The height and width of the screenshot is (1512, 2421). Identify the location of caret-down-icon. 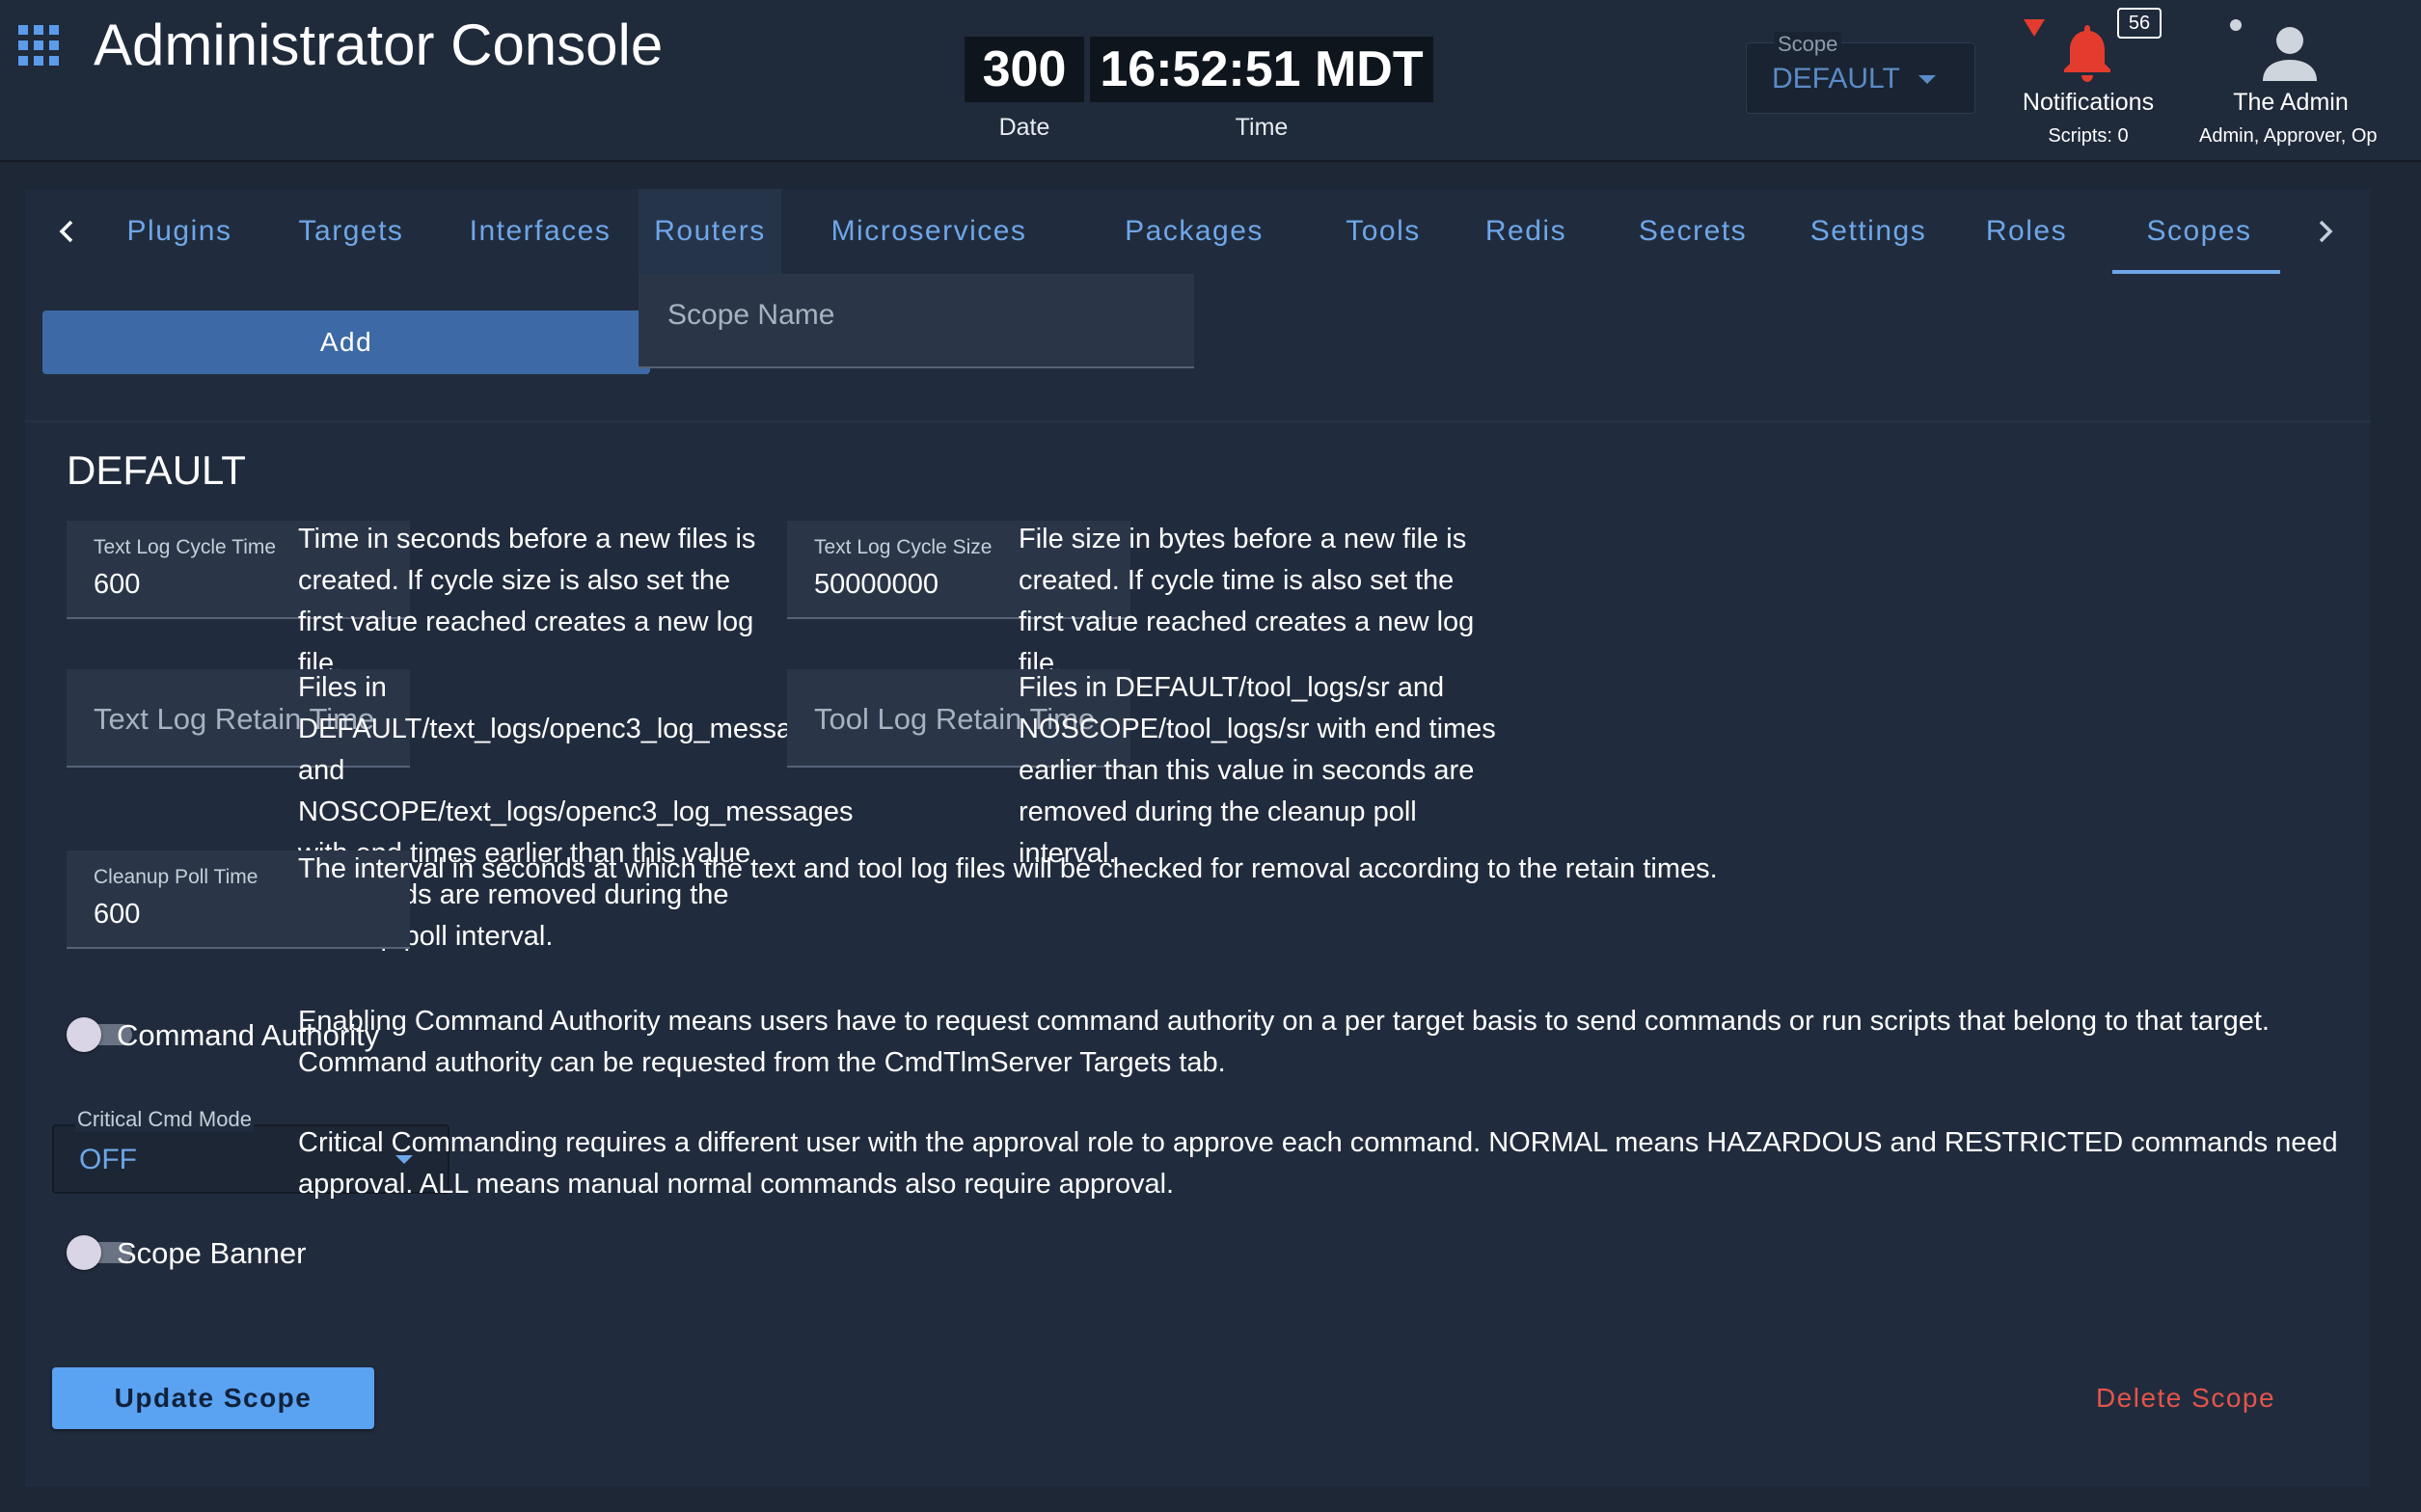
(1927, 79).